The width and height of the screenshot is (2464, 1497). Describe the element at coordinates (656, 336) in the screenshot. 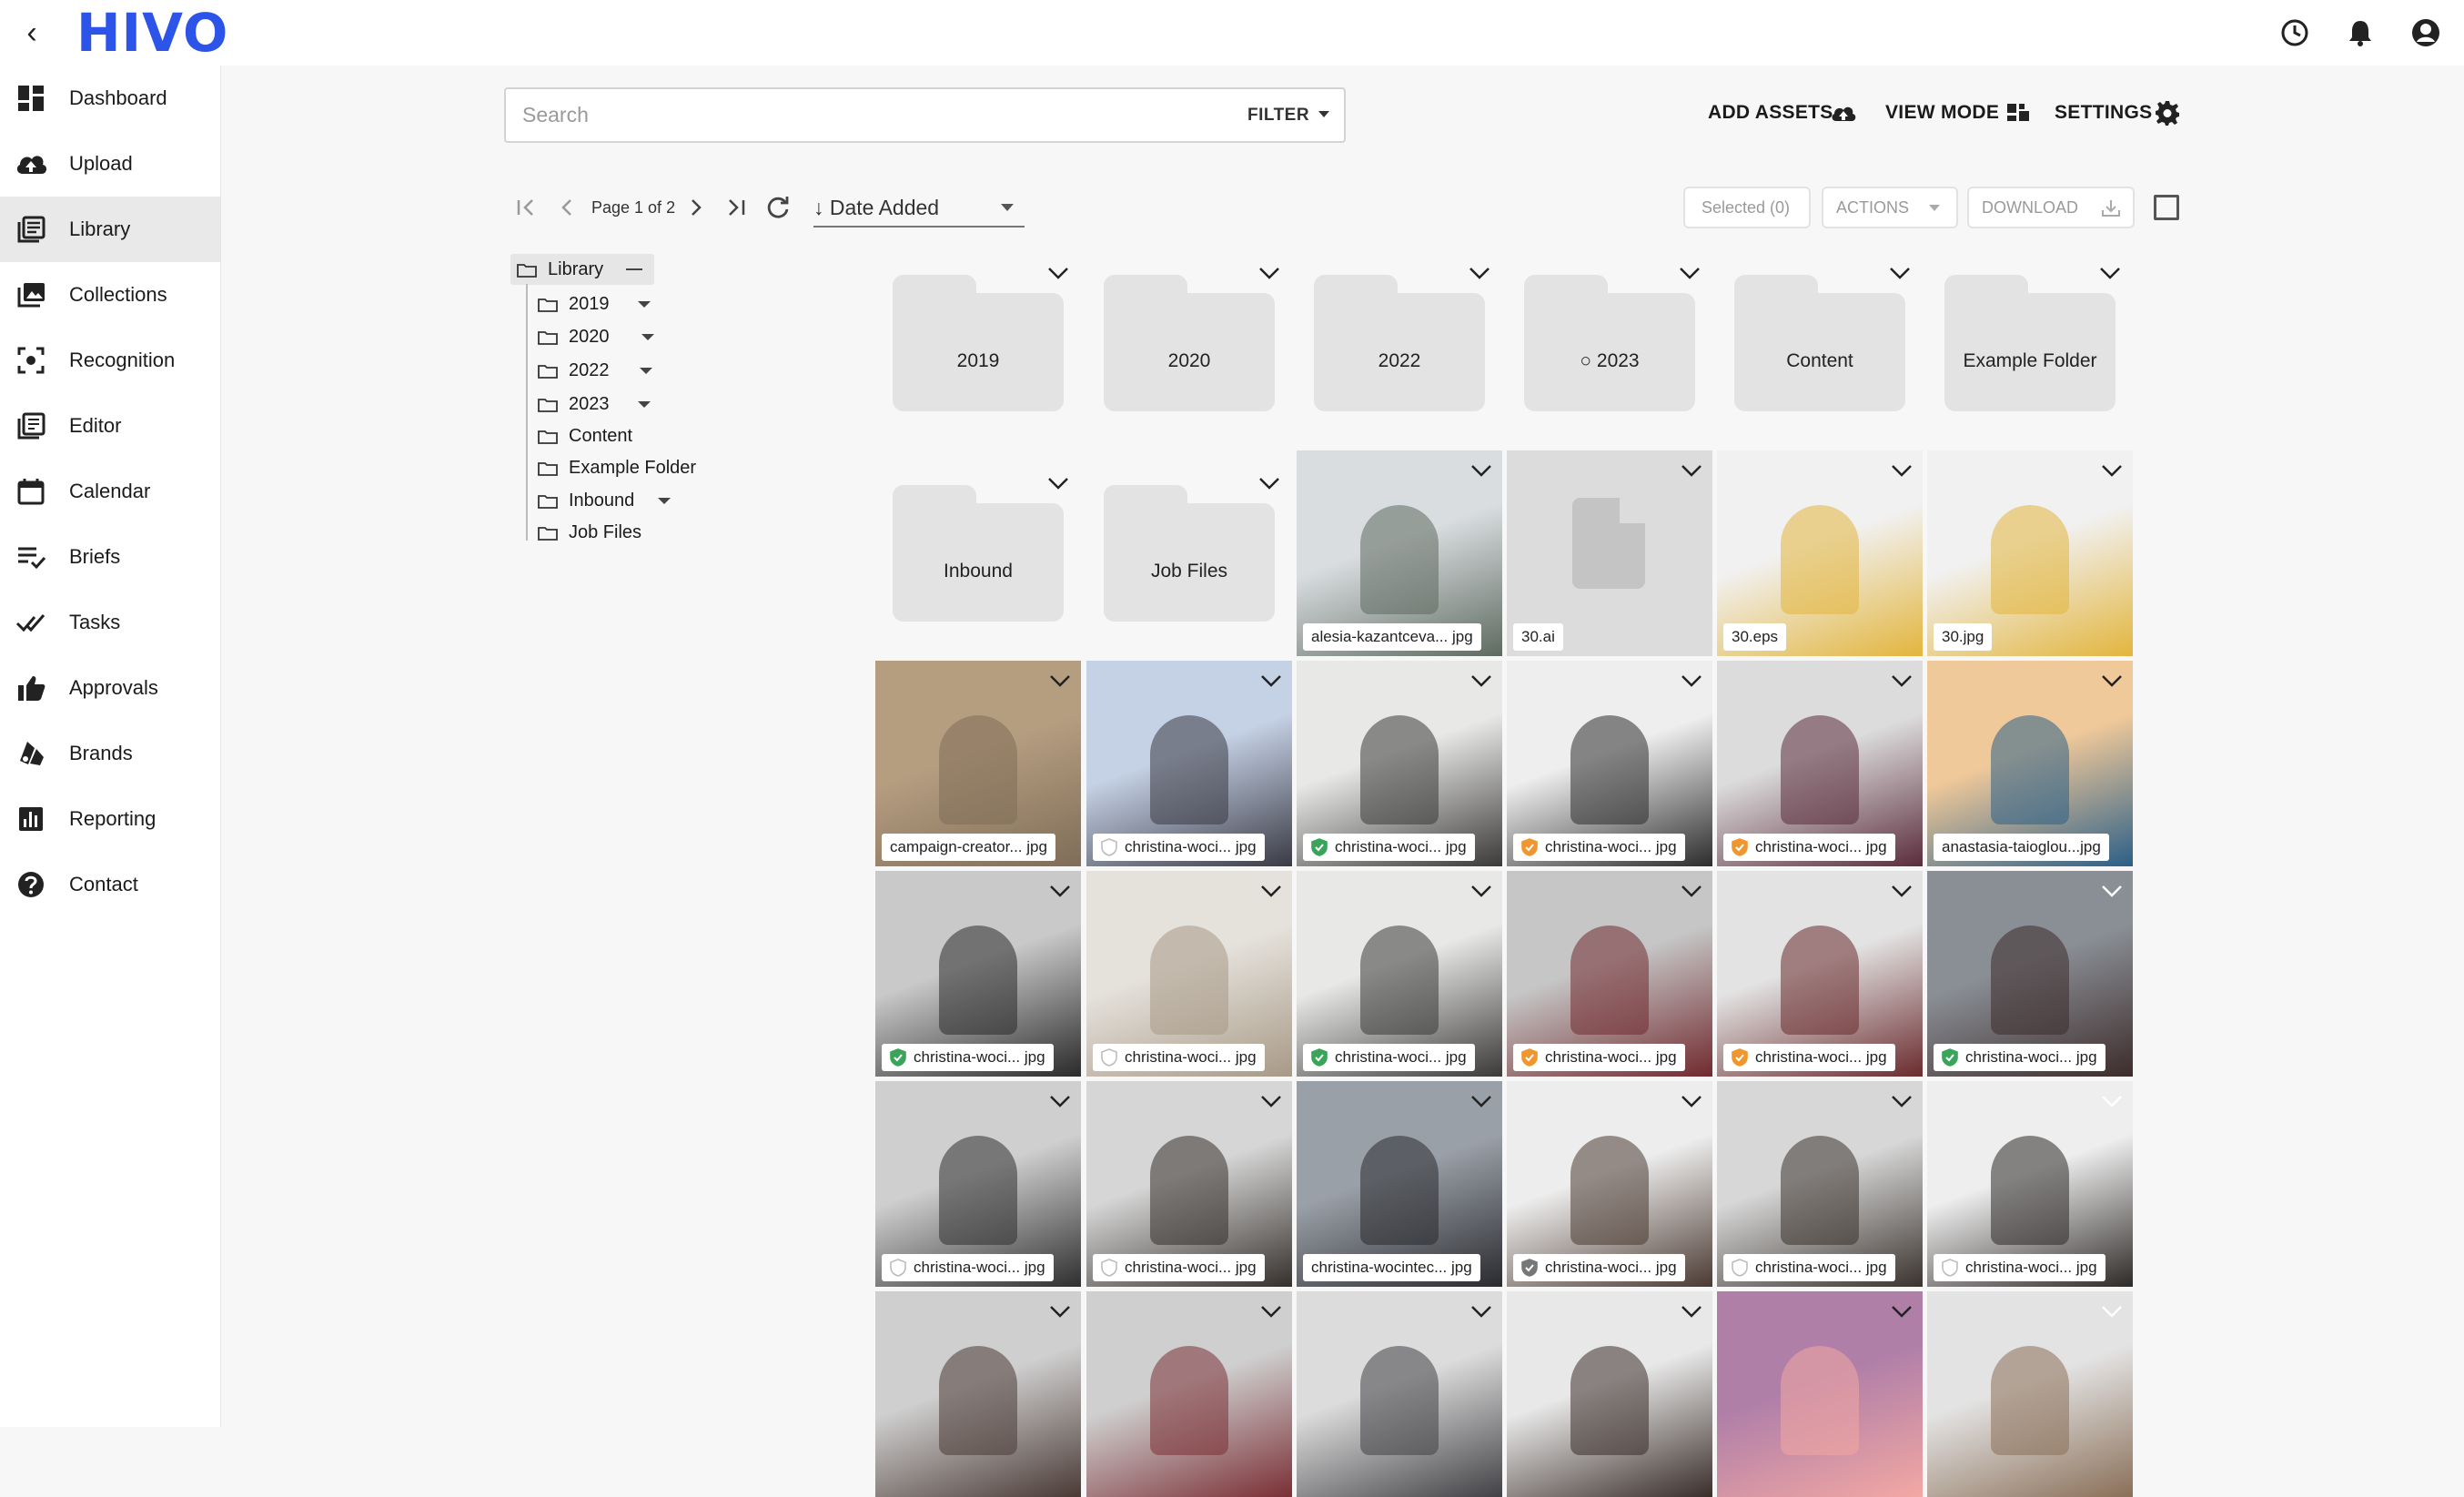

I see `tree-item-2020: 2020` at that location.